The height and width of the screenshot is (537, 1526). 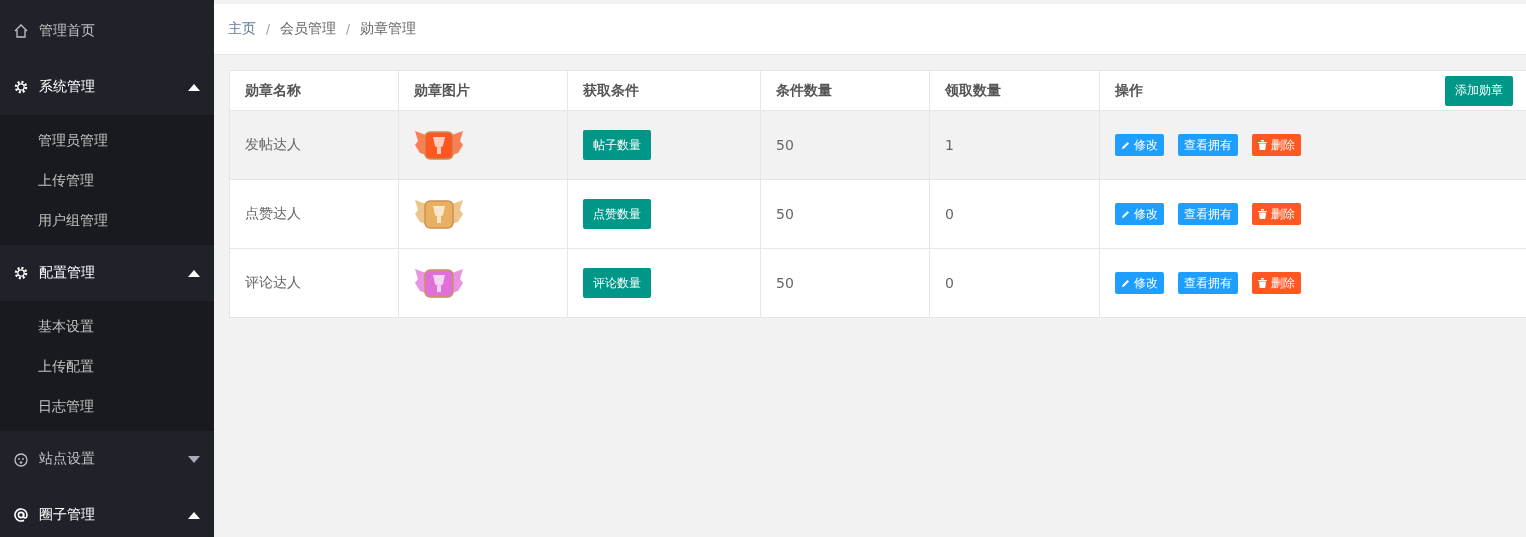 What do you see at coordinates (483, 90) in the screenshot?
I see `column-header: 勋章图片` at bounding box center [483, 90].